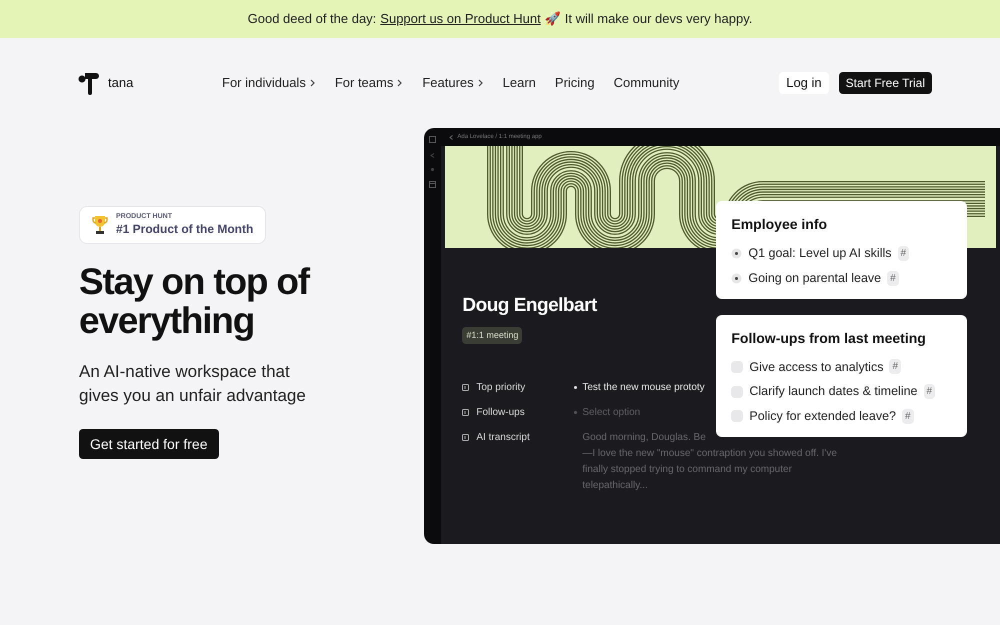 This screenshot has height=625, width=1000. I want to click on banner-text: Good deed of the day:, so click(312, 19).